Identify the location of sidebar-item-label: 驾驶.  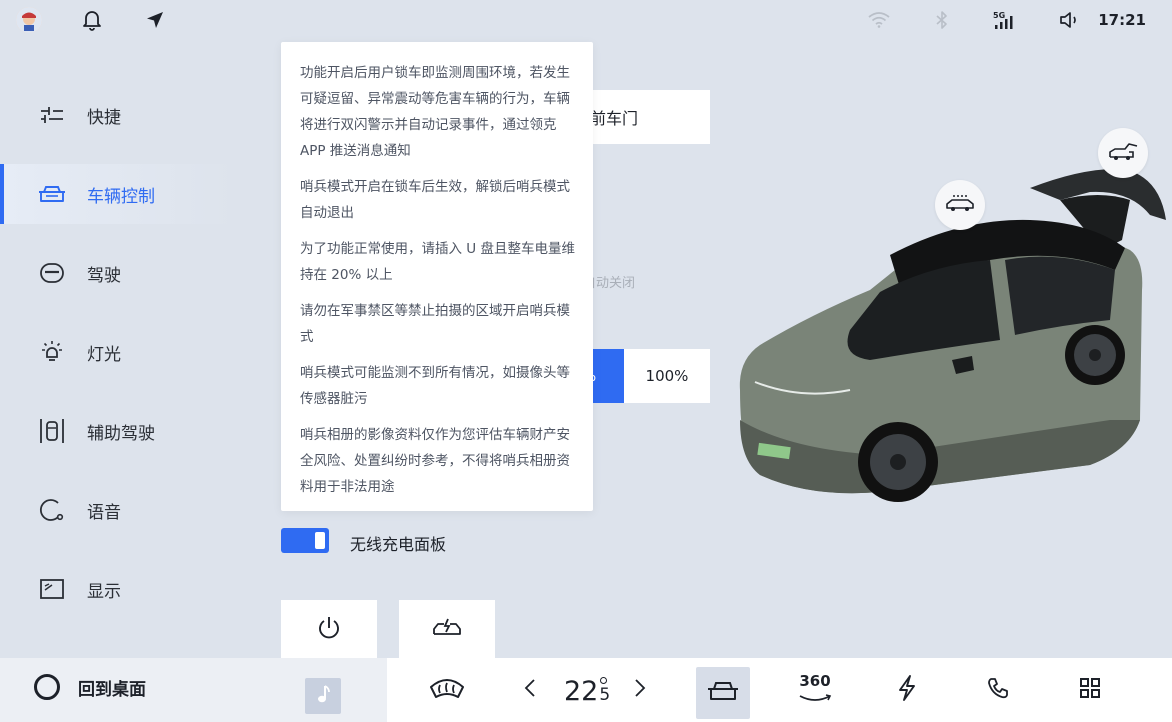
(104, 275).